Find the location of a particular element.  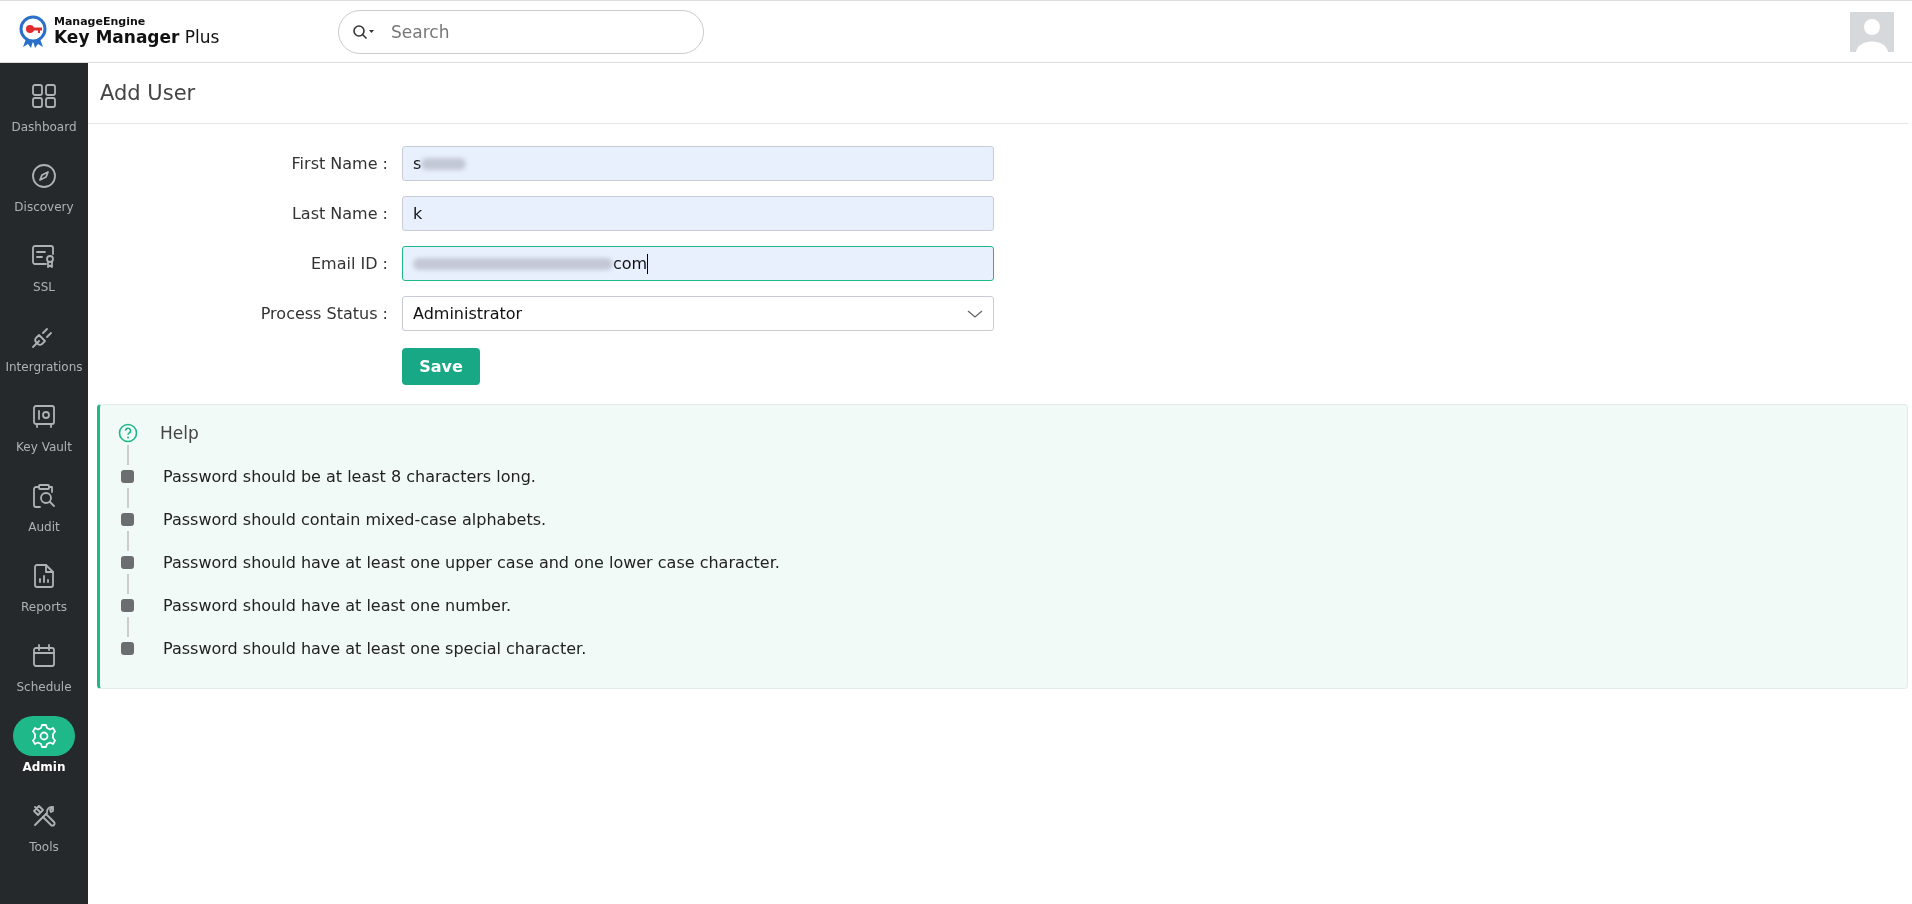

compass-icon is located at coordinates (44, 176).